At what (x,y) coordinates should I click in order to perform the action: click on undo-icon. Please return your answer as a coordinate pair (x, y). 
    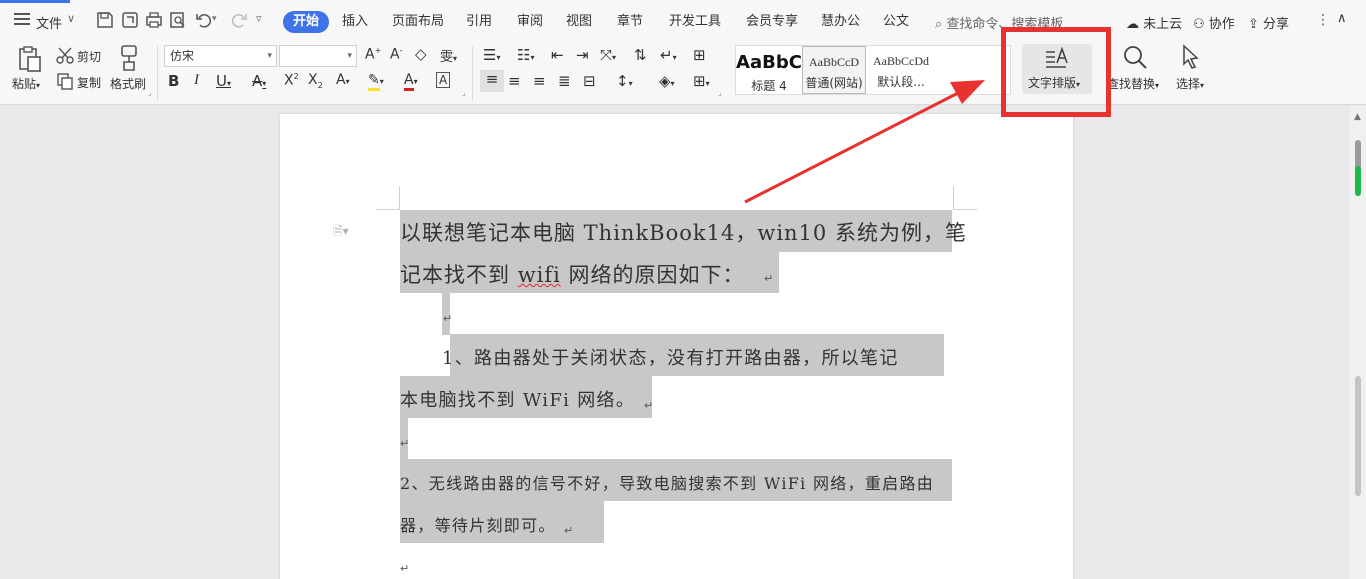
    Looking at the image, I should click on (204, 20).